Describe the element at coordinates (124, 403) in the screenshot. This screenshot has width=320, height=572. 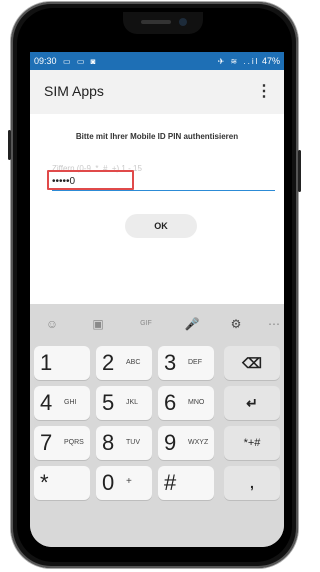
I see `key-5: 5 JKL` at that location.